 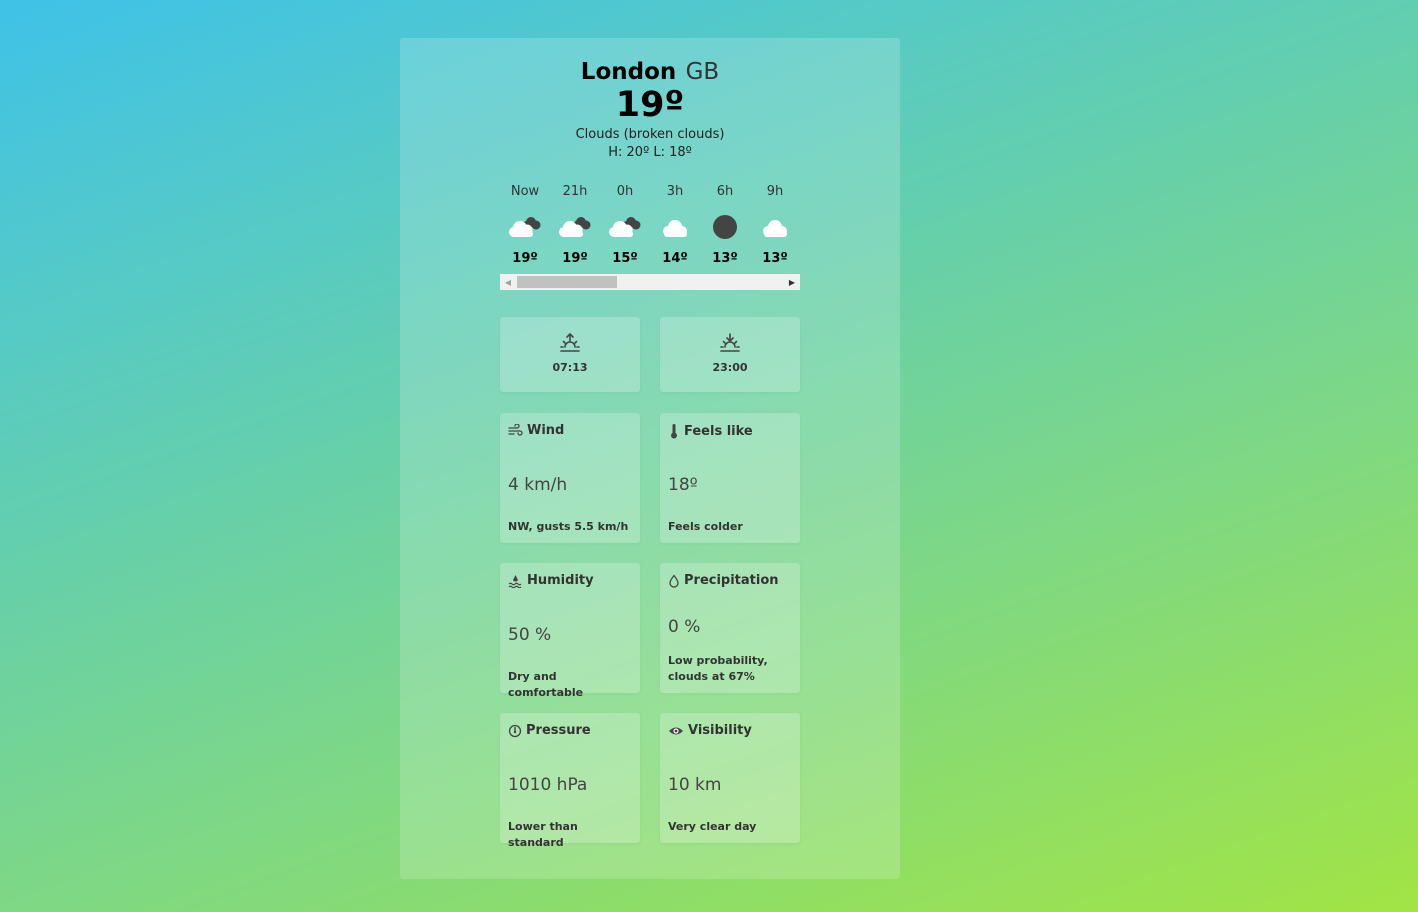 I want to click on hour-item: 9h 13º, so click(x=775, y=224).